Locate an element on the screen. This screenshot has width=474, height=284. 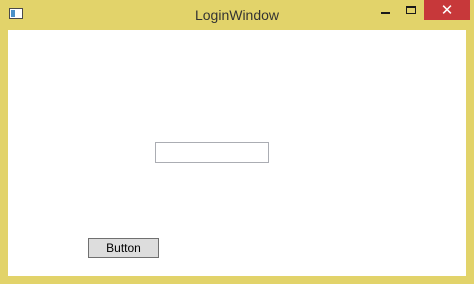
title-bar: LoginWindow ✕ is located at coordinates (237, 15).